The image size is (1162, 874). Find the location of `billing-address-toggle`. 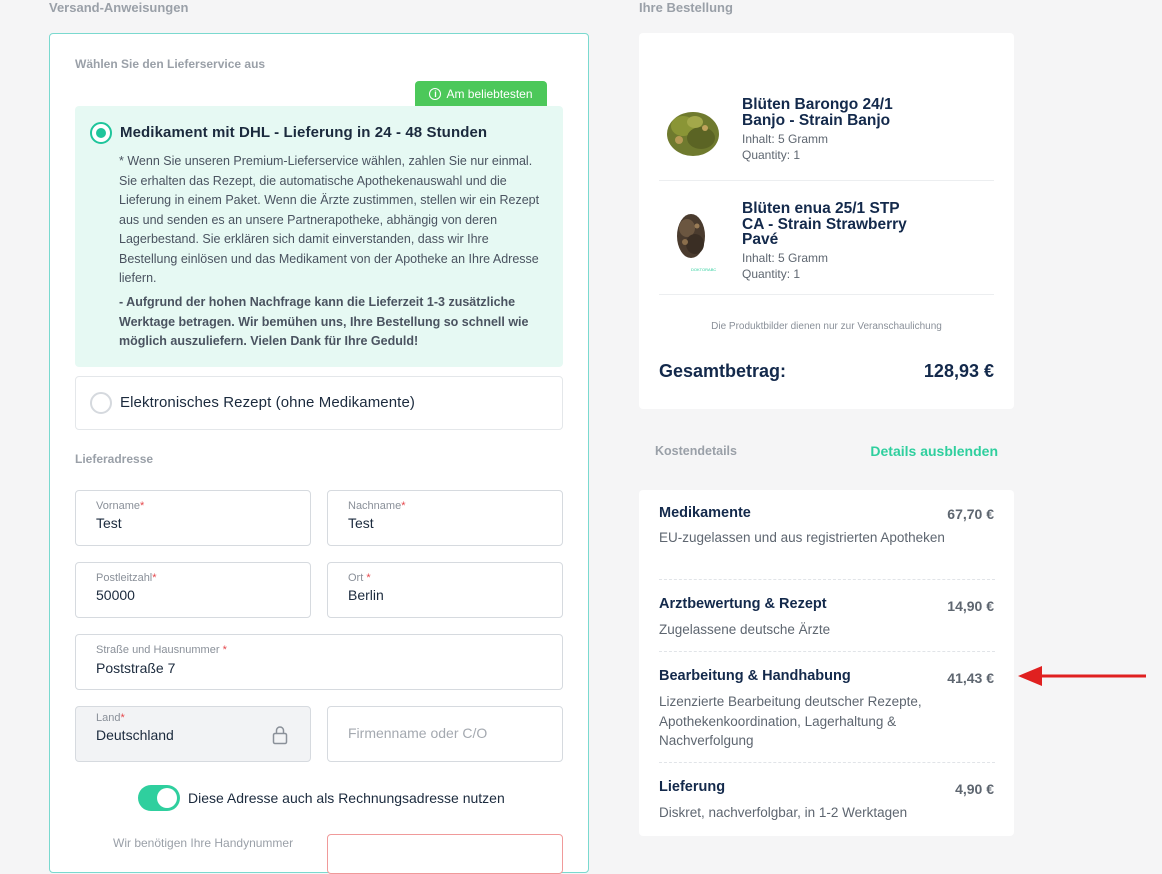

billing-address-toggle is located at coordinates (159, 798).